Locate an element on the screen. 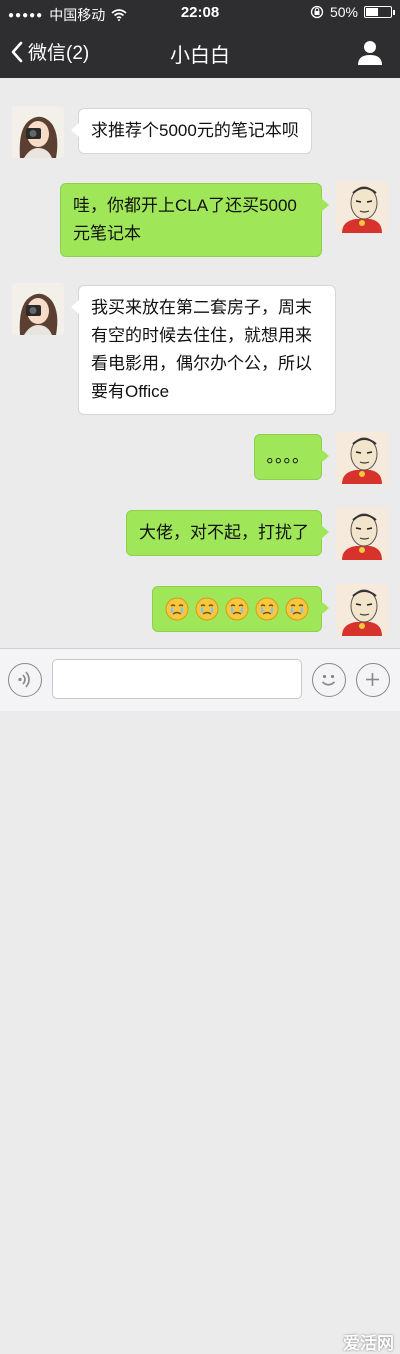 The width and height of the screenshot is (400, 1354). message-row: 哇，你都开上CLA了还买5000元笔记本 is located at coordinates (200, 219).